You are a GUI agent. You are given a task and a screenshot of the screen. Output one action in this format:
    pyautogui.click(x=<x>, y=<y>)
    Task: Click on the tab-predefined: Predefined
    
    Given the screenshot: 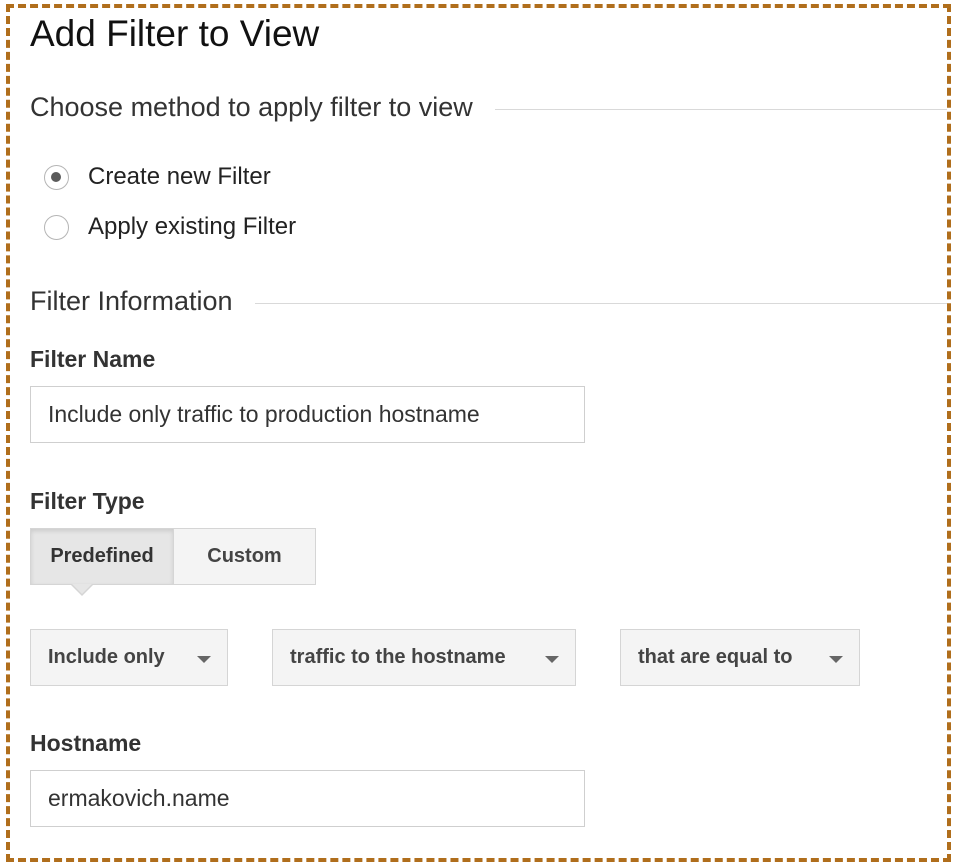 What is the action you would take?
    pyautogui.click(x=102, y=556)
    